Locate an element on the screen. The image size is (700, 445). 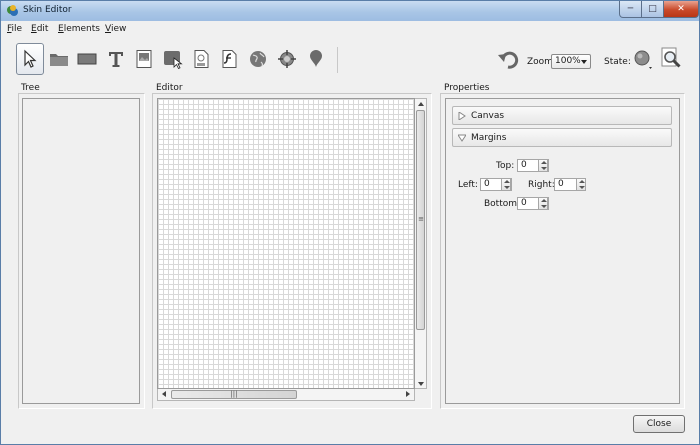
chevron-right-icon is located at coordinates (462, 116).